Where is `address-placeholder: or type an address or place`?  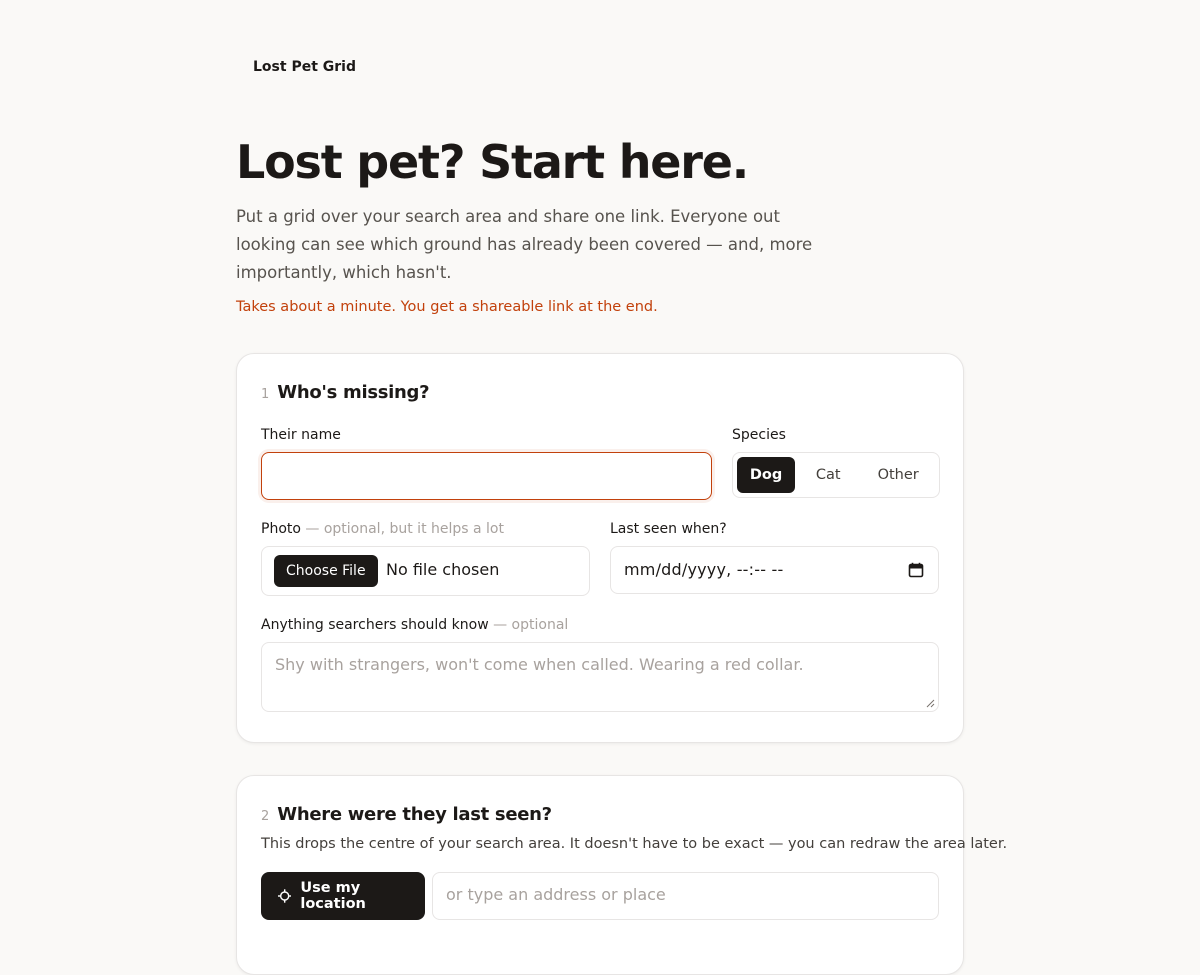 address-placeholder: or type an address or place is located at coordinates (556, 894).